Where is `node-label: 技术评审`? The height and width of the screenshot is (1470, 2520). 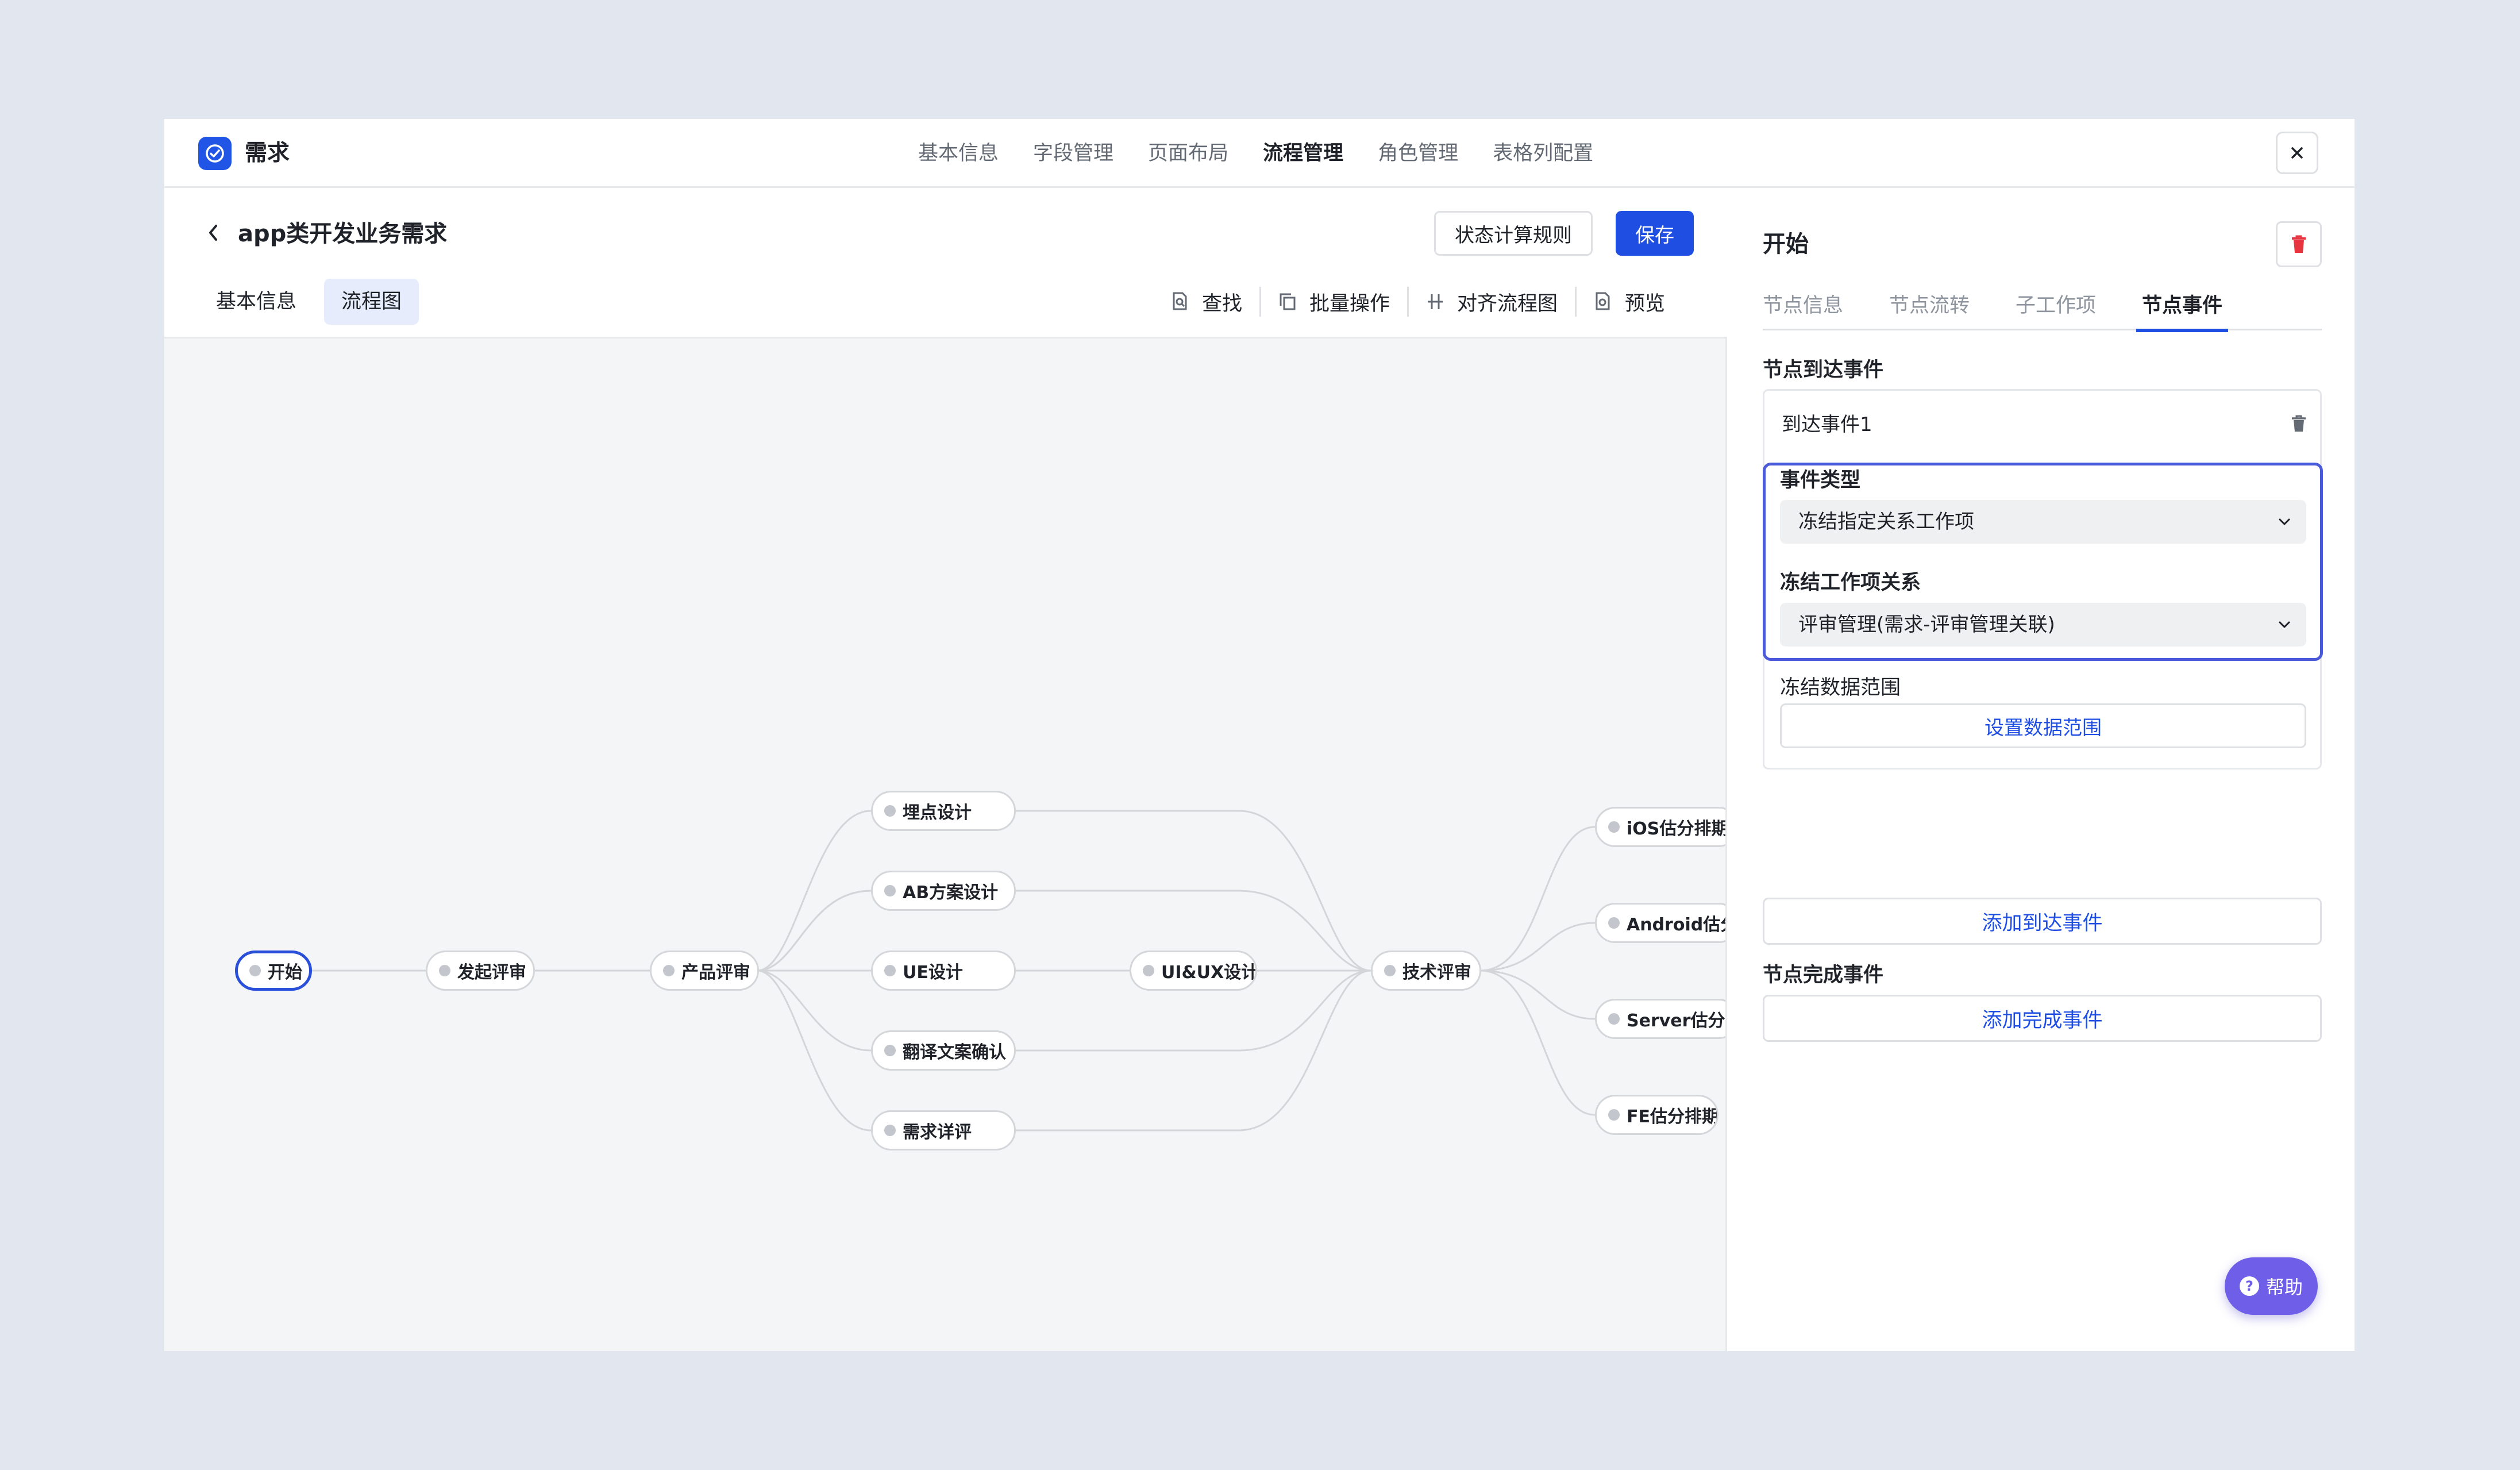
node-label: 技术评审 is located at coordinates (1436, 973).